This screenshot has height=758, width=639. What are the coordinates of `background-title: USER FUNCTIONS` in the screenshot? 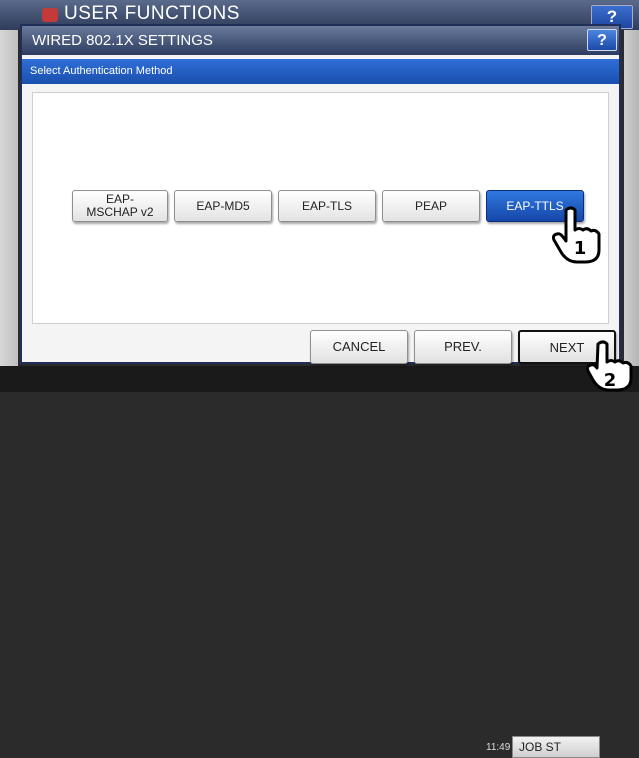 It's located at (152, 13).